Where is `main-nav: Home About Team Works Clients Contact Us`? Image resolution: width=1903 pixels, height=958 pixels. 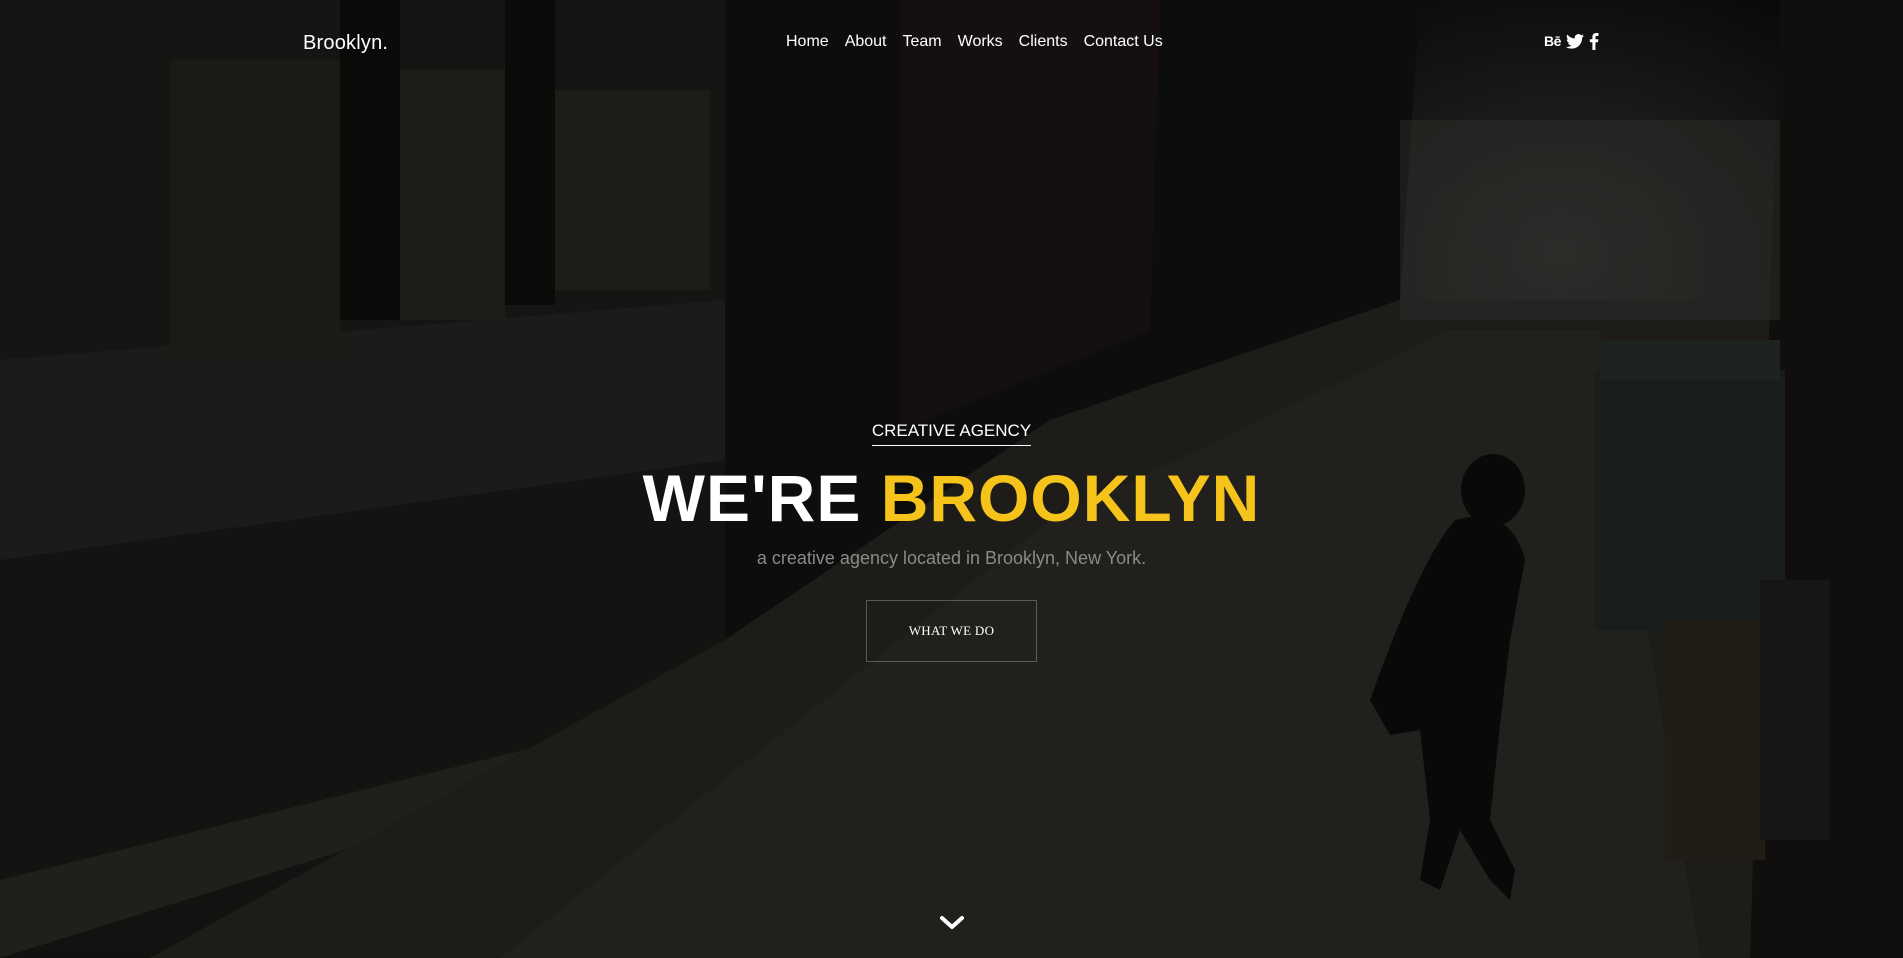 main-nav: Home About Team Works Clients Contact Us is located at coordinates (974, 42).